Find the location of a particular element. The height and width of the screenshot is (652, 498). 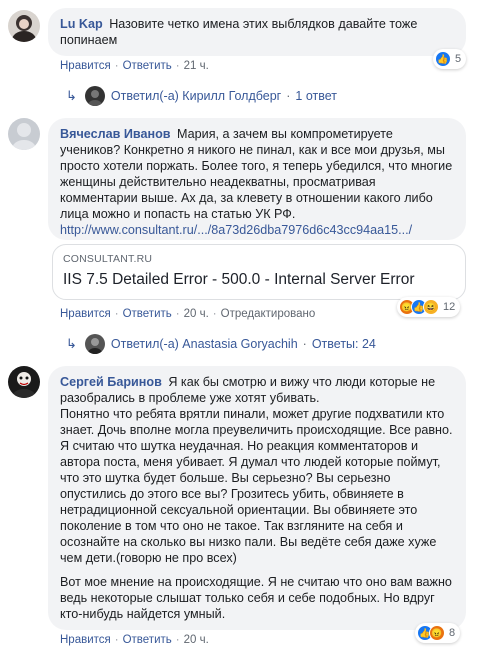

reply-count: Ответы: 24 is located at coordinates (343, 344).